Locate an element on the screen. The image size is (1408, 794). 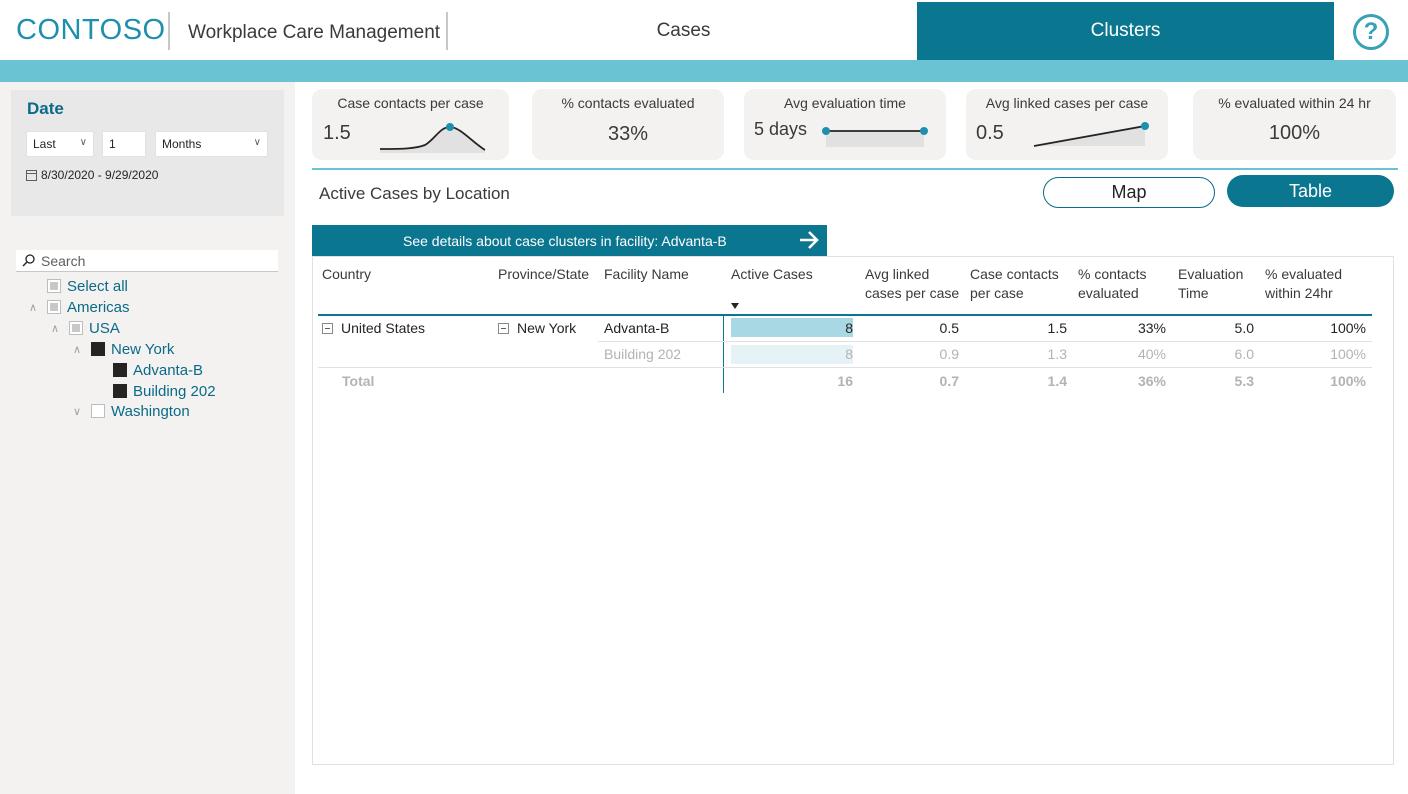
app-title: Workplace Care Management is located at coordinates (314, 32).